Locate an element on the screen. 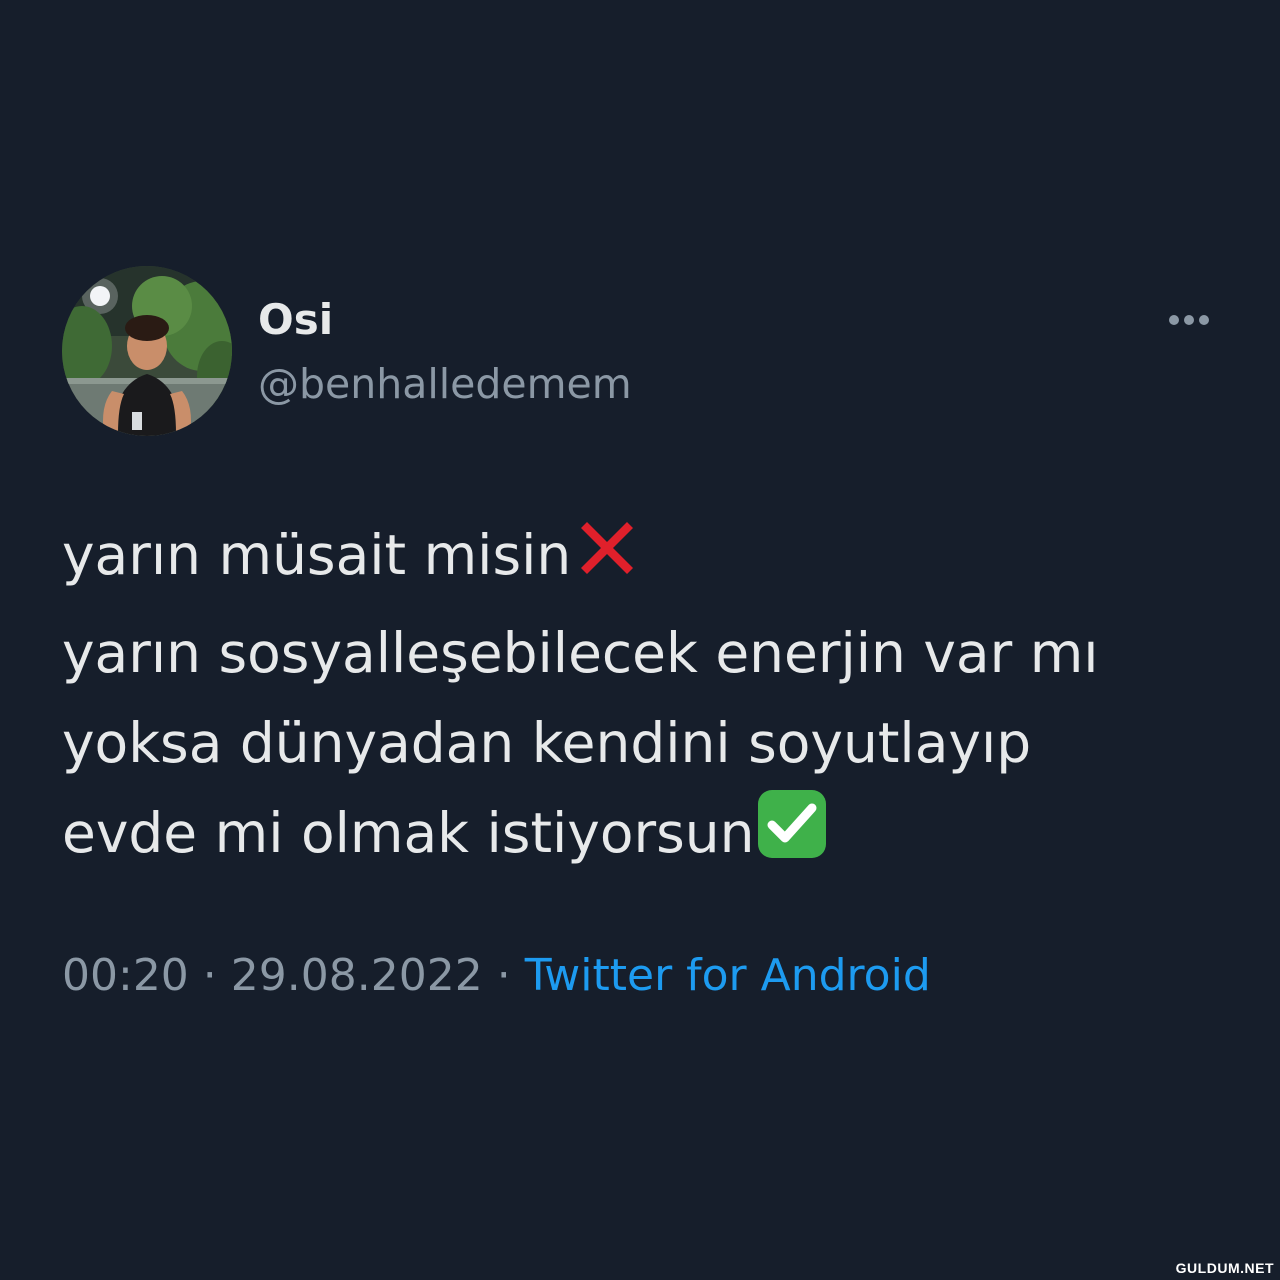  tweet-line-4: evde mi olmak istiyorsun is located at coordinates (647, 837).